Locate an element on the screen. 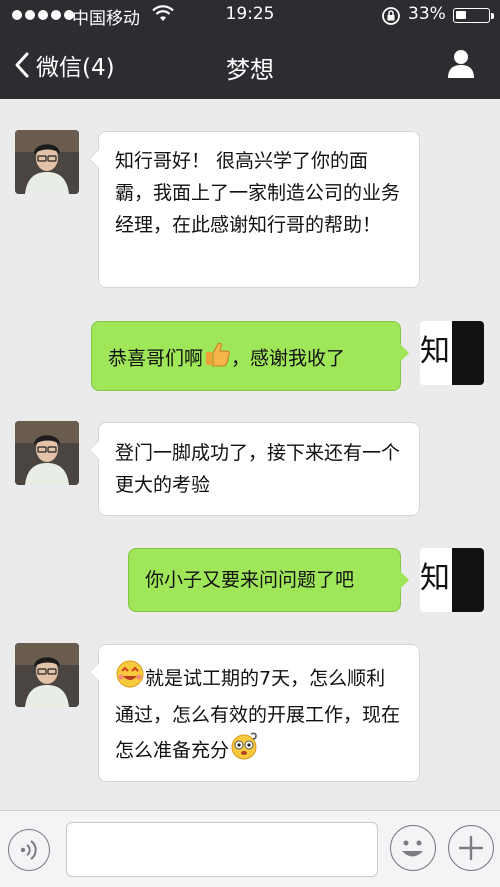 The width and height of the screenshot is (500, 887). chat-title: 梦想 is located at coordinates (250, 70).